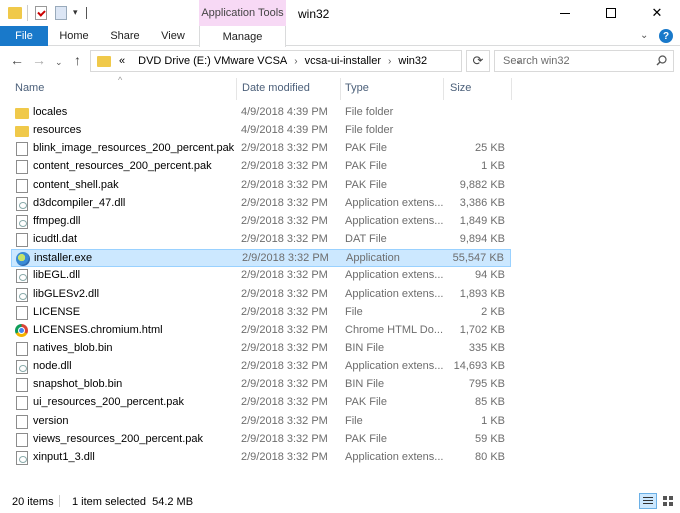 Image resolution: width=680 pixels, height=513 pixels. Describe the element at coordinates (276, 88) in the screenshot. I see `column-header-date: Date modified` at that location.